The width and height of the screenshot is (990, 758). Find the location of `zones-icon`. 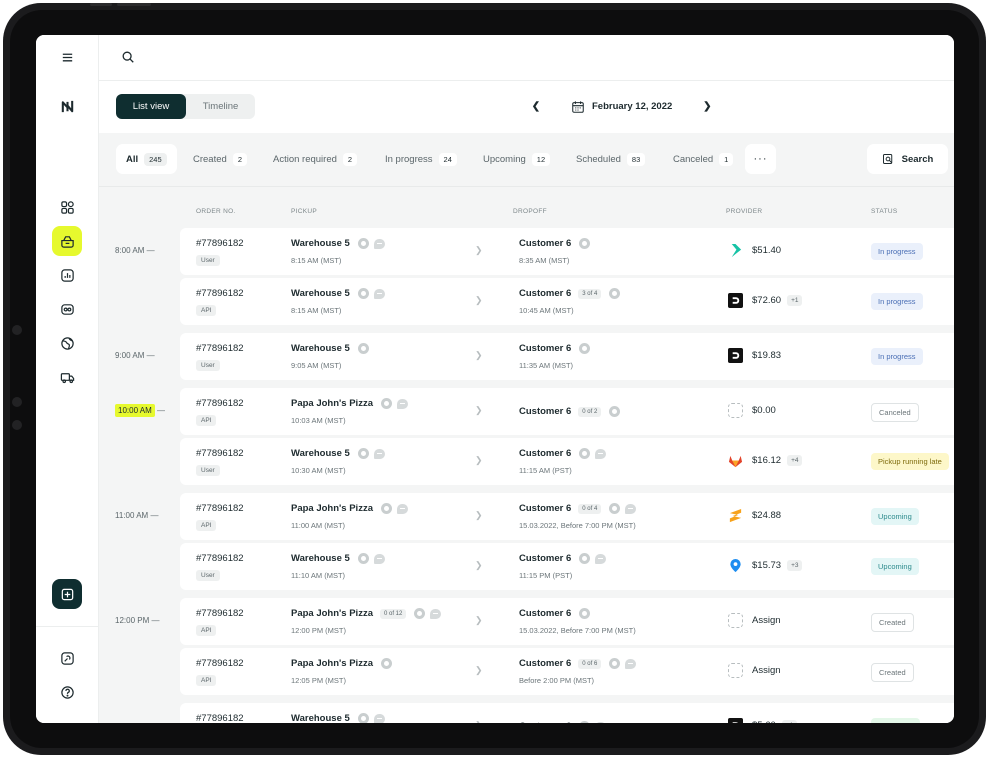

zones-icon is located at coordinates (67, 343).